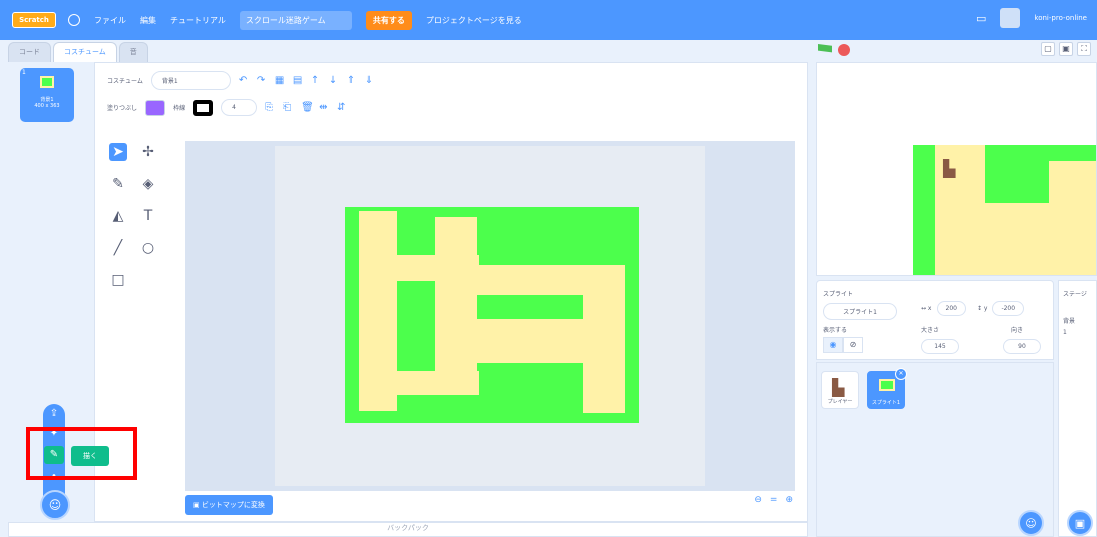 This screenshot has height=537, width=1097. Describe the element at coordinates (838, 294) in the screenshot. I see `sprite-label: スプライト` at that location.